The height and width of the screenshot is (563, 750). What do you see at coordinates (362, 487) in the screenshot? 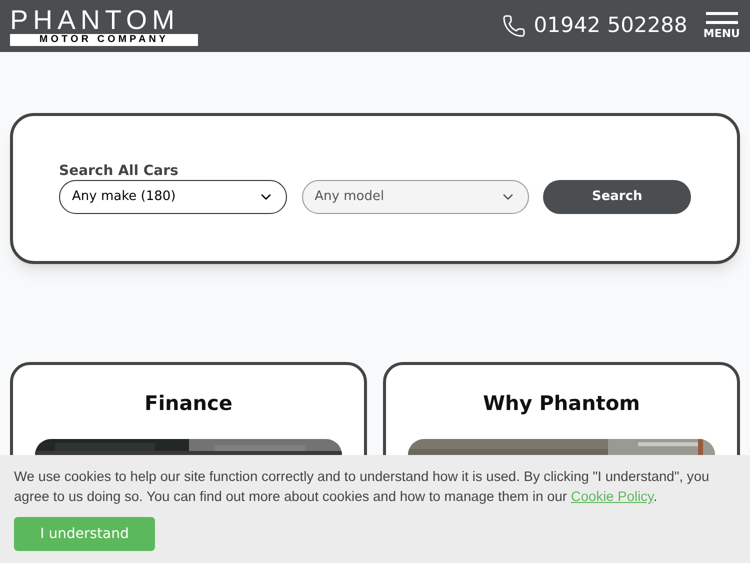
I see `cookie-text: We use cookies to help our site function correctly and to understand how it is used. By clicking "I understand", you agree to us doing so. You can find out more about cookies and how to manage them in our Cookie Policy.` at bounding box center [362, 487].